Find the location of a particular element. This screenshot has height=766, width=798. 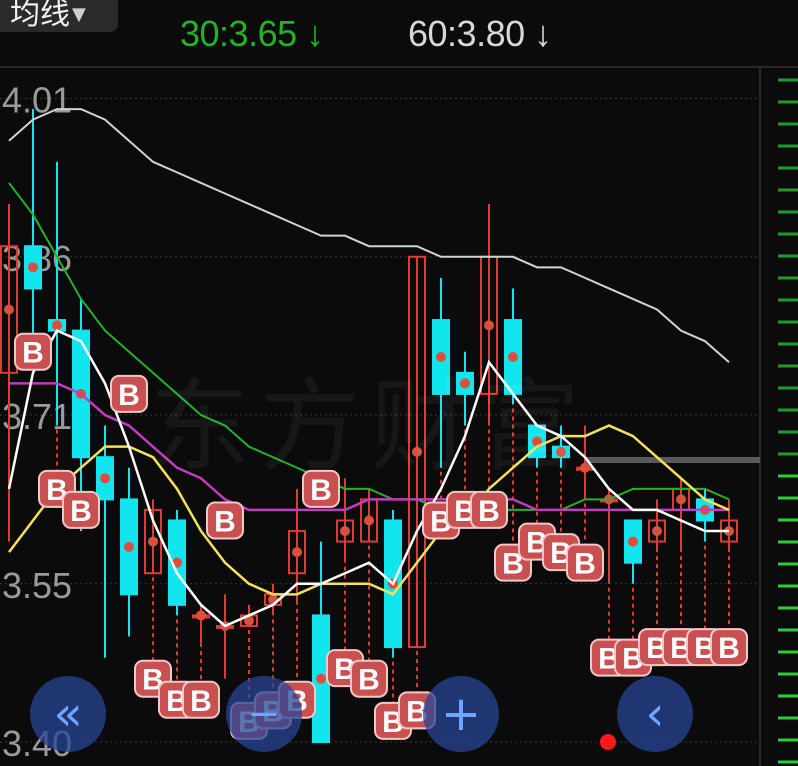

watermark: 东方财富 is located at coordinates (370, 426).